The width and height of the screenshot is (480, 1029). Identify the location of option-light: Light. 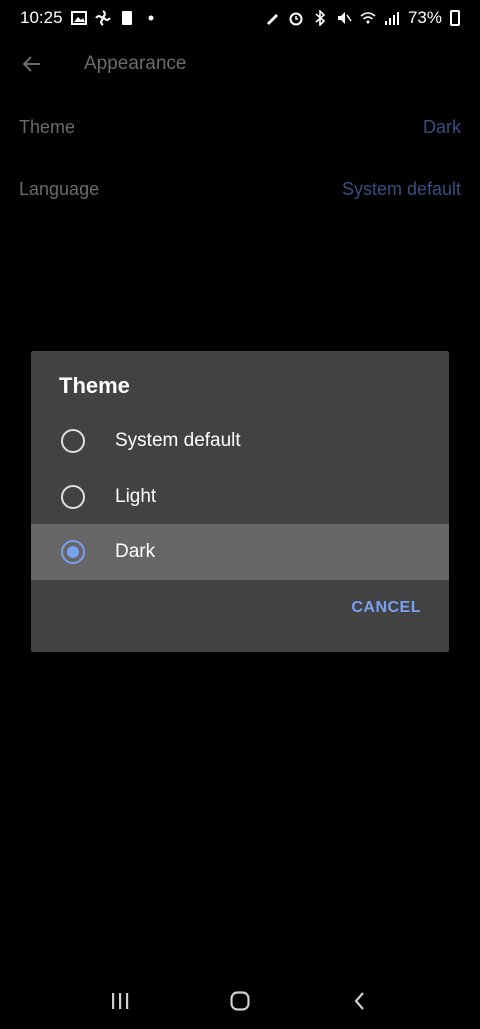
(240, 497).